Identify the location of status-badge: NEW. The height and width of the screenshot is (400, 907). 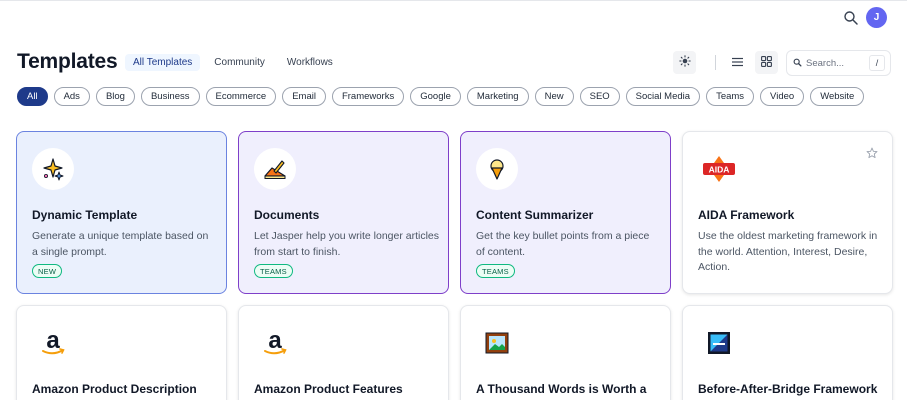
(47, 271).